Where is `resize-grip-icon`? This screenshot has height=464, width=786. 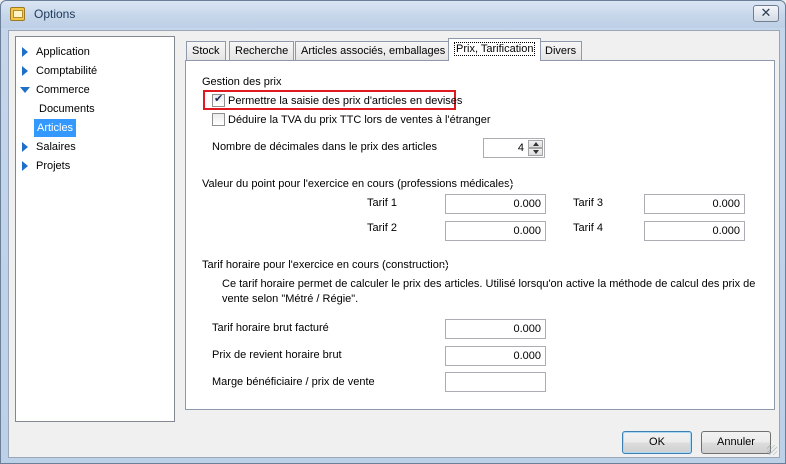
resize-grip-icon is located at coordinates (772, 450).